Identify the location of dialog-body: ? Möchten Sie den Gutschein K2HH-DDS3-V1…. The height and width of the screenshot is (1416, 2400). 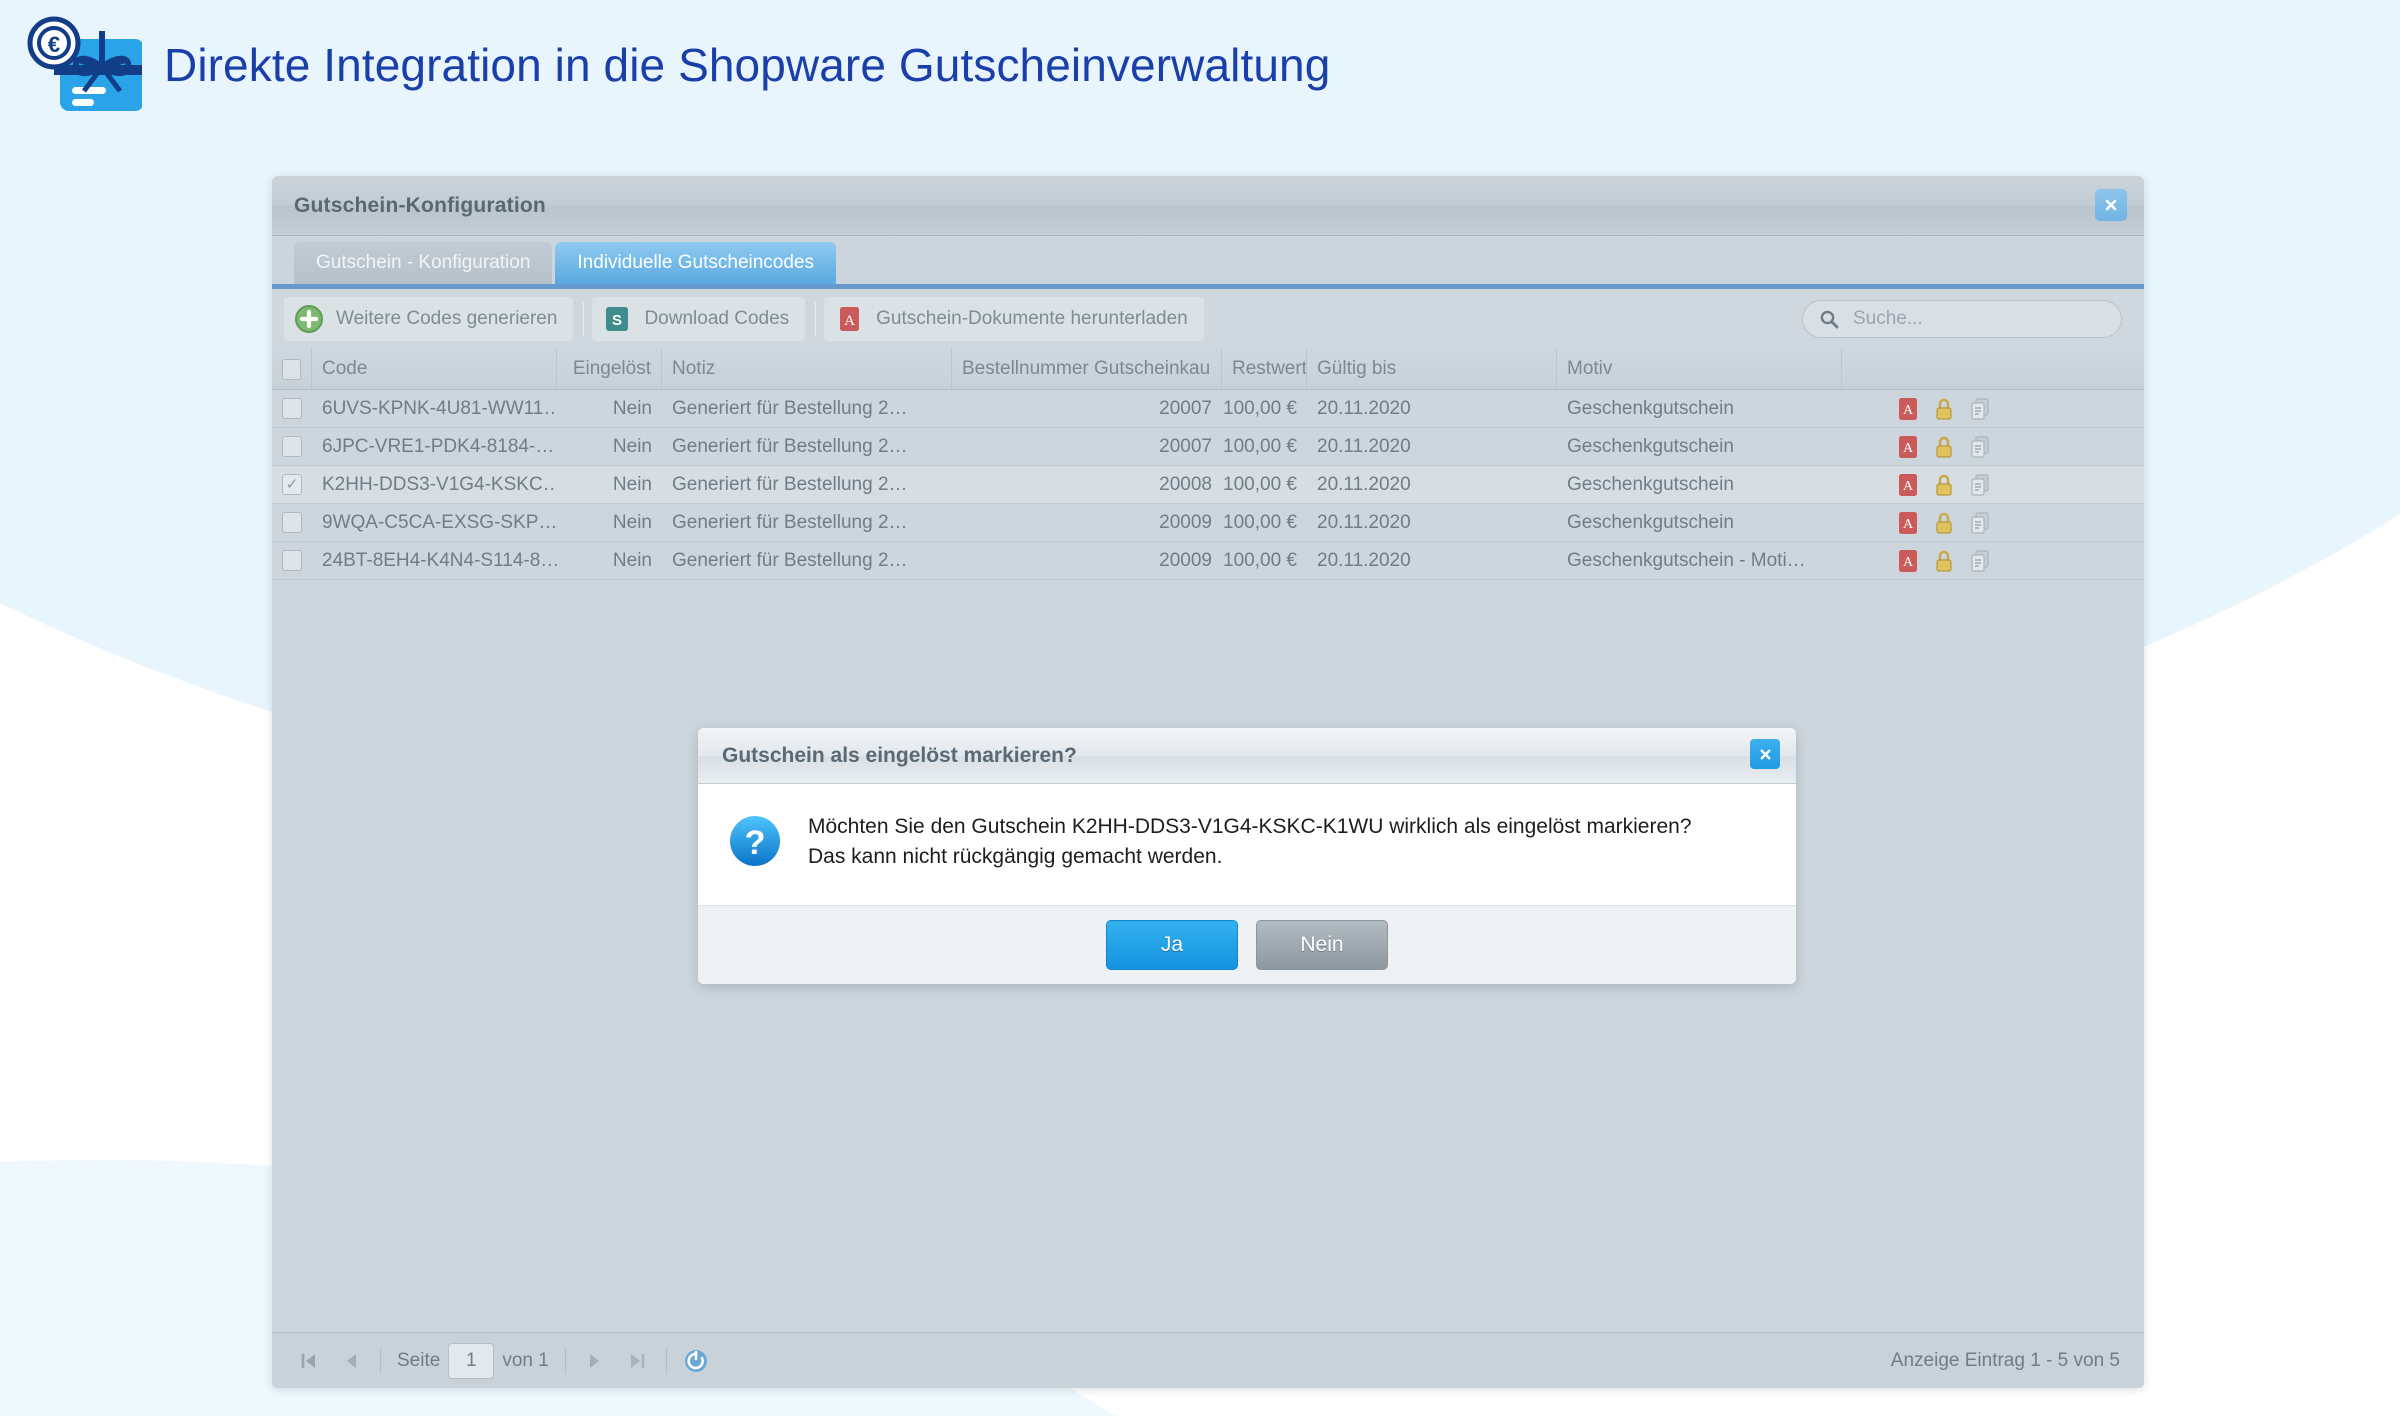
(1247, 844).